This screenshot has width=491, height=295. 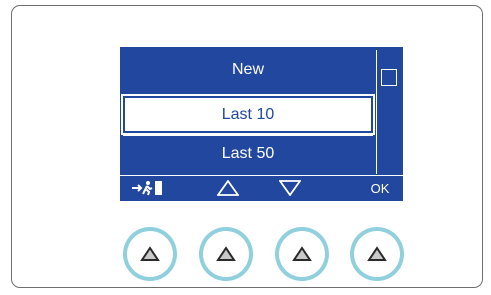 What do you see at coordinates (148, 188) in the screenshot?
I see `exit-running-man-icon` at bounding box center [148, 188].